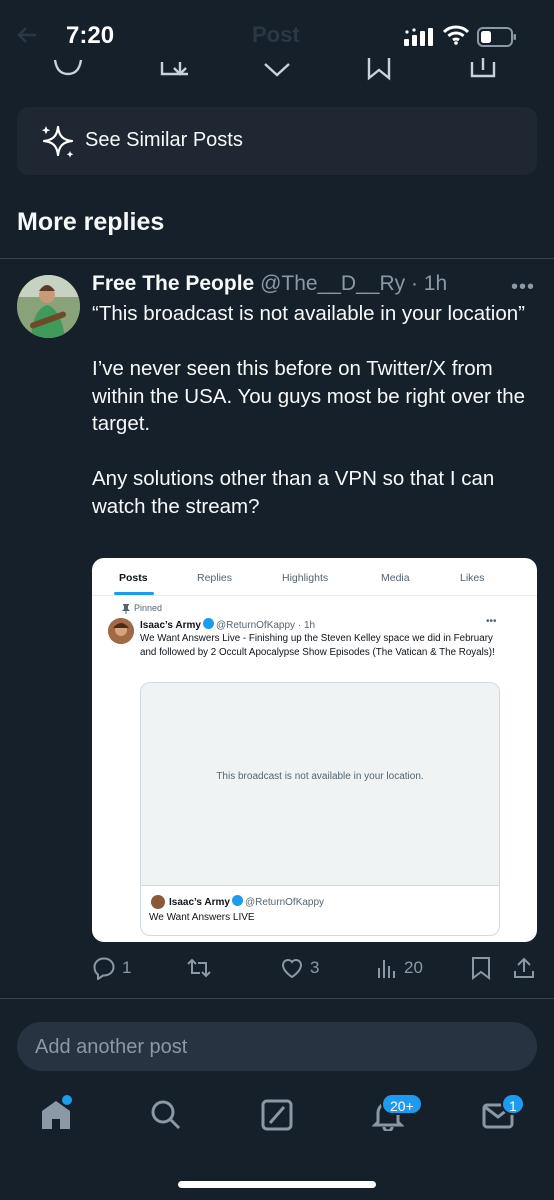 This screenshot has width=554, height=1200. What do you see at coordinates (255, 625) in the screenshot?
I see `embed-author-handle: @ReturnOfKappy` at bounding box center [255, 625].